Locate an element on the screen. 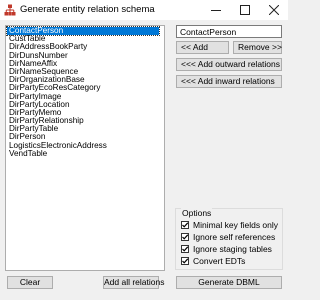 Image resolution: width=320 pixels, height=300 pixels. option-minimal-key-fields: Minimal key fields only is located at coordinates (229, 225).